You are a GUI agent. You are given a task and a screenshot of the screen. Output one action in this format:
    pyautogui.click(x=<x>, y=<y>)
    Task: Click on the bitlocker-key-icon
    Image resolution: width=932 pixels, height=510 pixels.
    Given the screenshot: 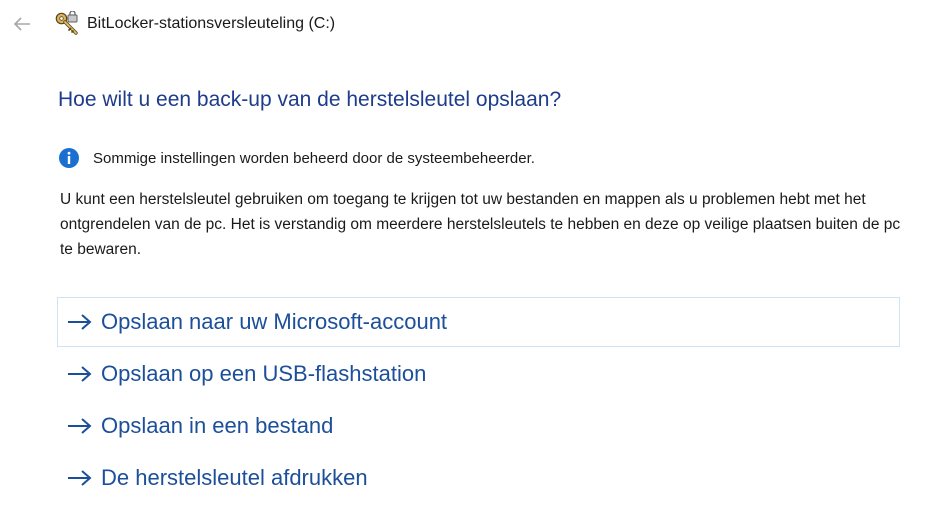 What is the action you would take?
    pyautogui.click(x=66, y=23)
    